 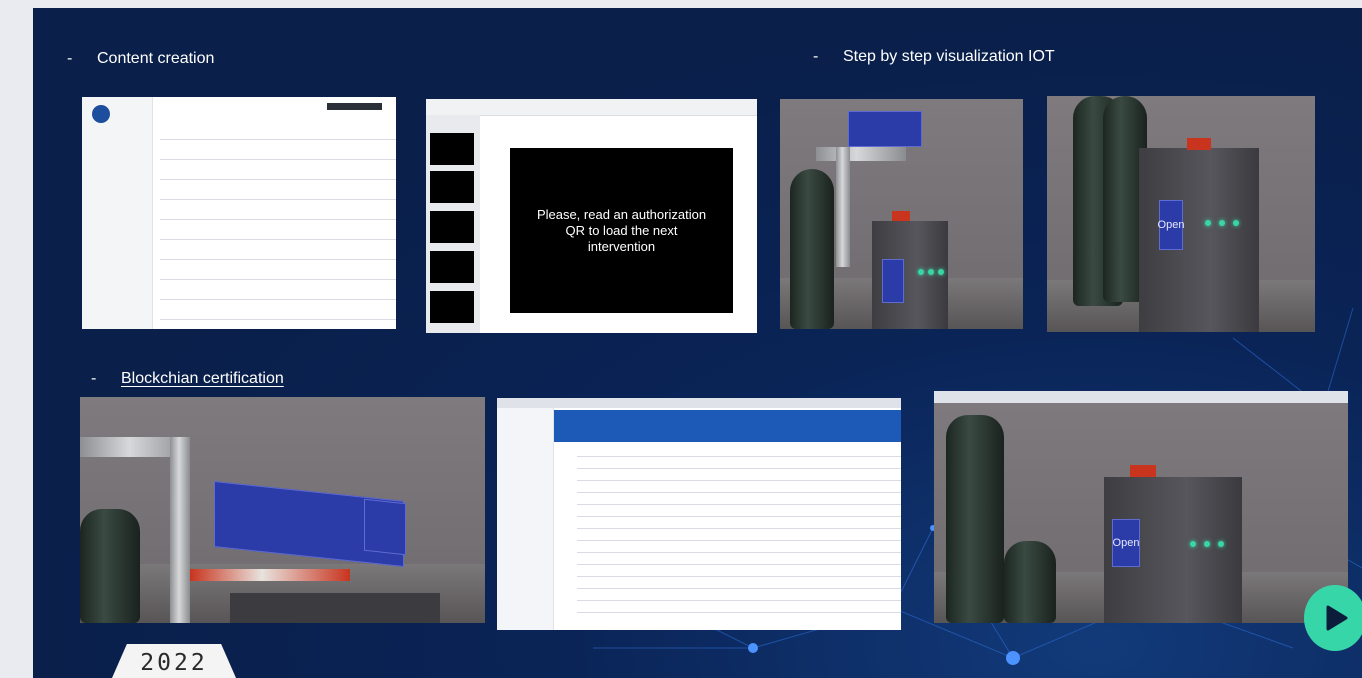 I want to click on heading-step-by-step: - Step by step visualization IOT, so click(x=934, y=56).